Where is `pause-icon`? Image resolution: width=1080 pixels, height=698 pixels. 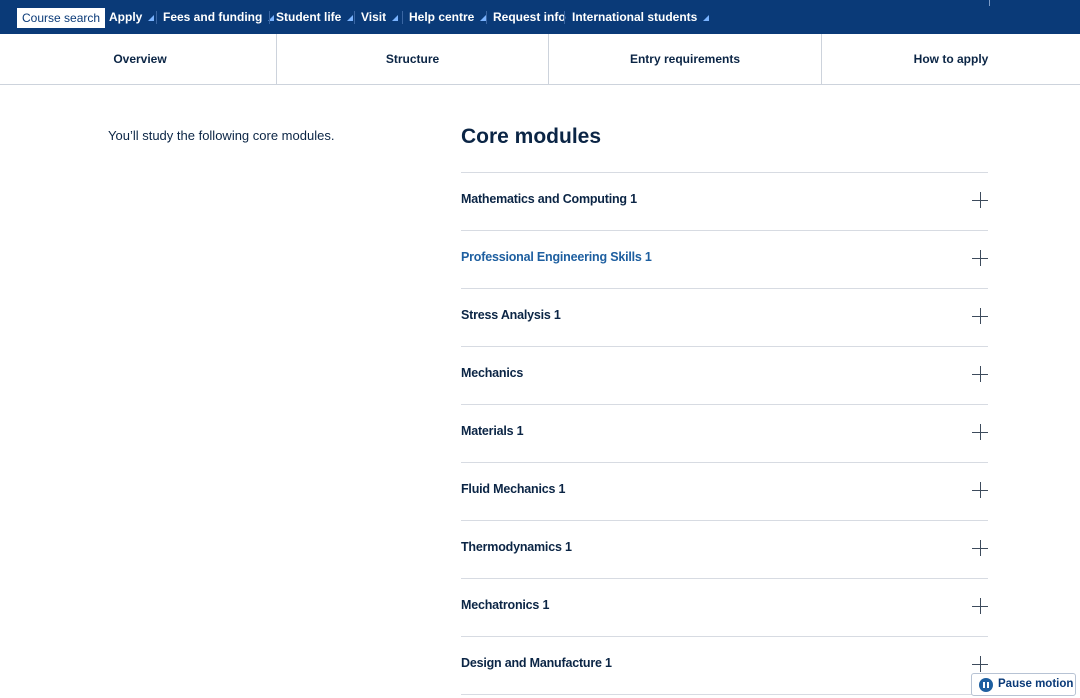 pause-icon is located at coordinates (986, 685).